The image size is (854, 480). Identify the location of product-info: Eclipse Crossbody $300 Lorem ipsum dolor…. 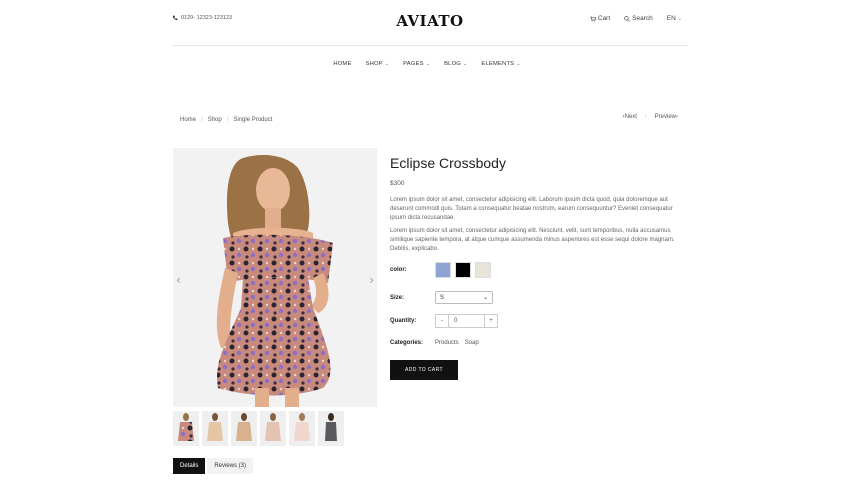
(535, 204).